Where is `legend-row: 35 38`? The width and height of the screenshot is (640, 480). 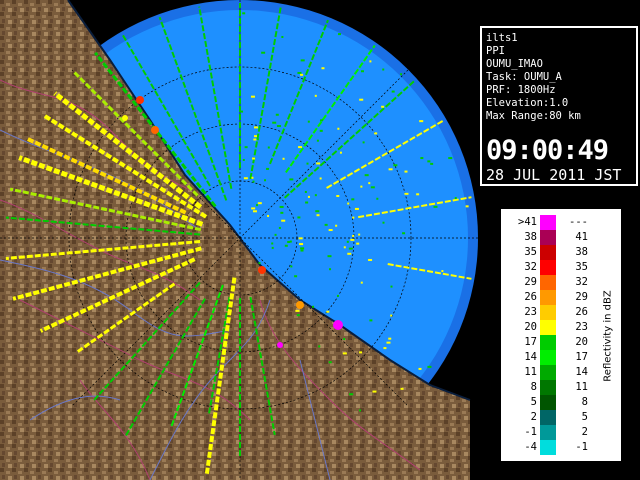 legend-row: 35 38 is located at coordinates (548, 252).